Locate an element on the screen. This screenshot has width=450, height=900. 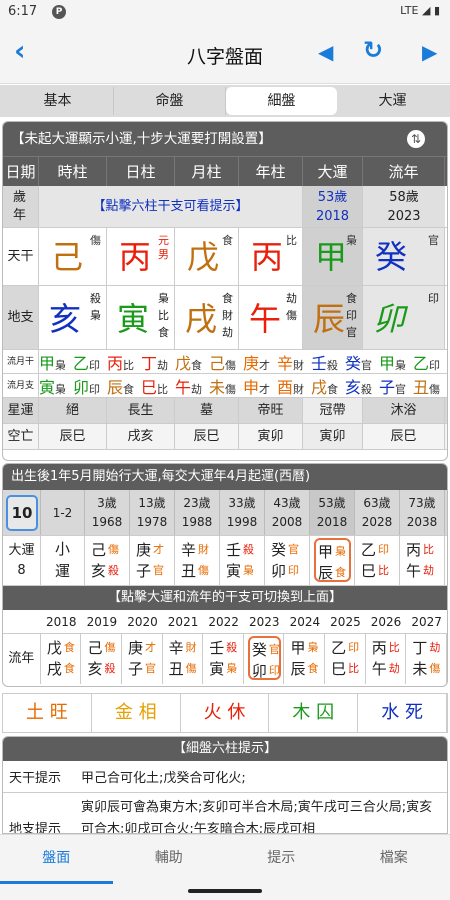
dayun-age-cell: 23歲 1988 is located at coordinates (197, 512).